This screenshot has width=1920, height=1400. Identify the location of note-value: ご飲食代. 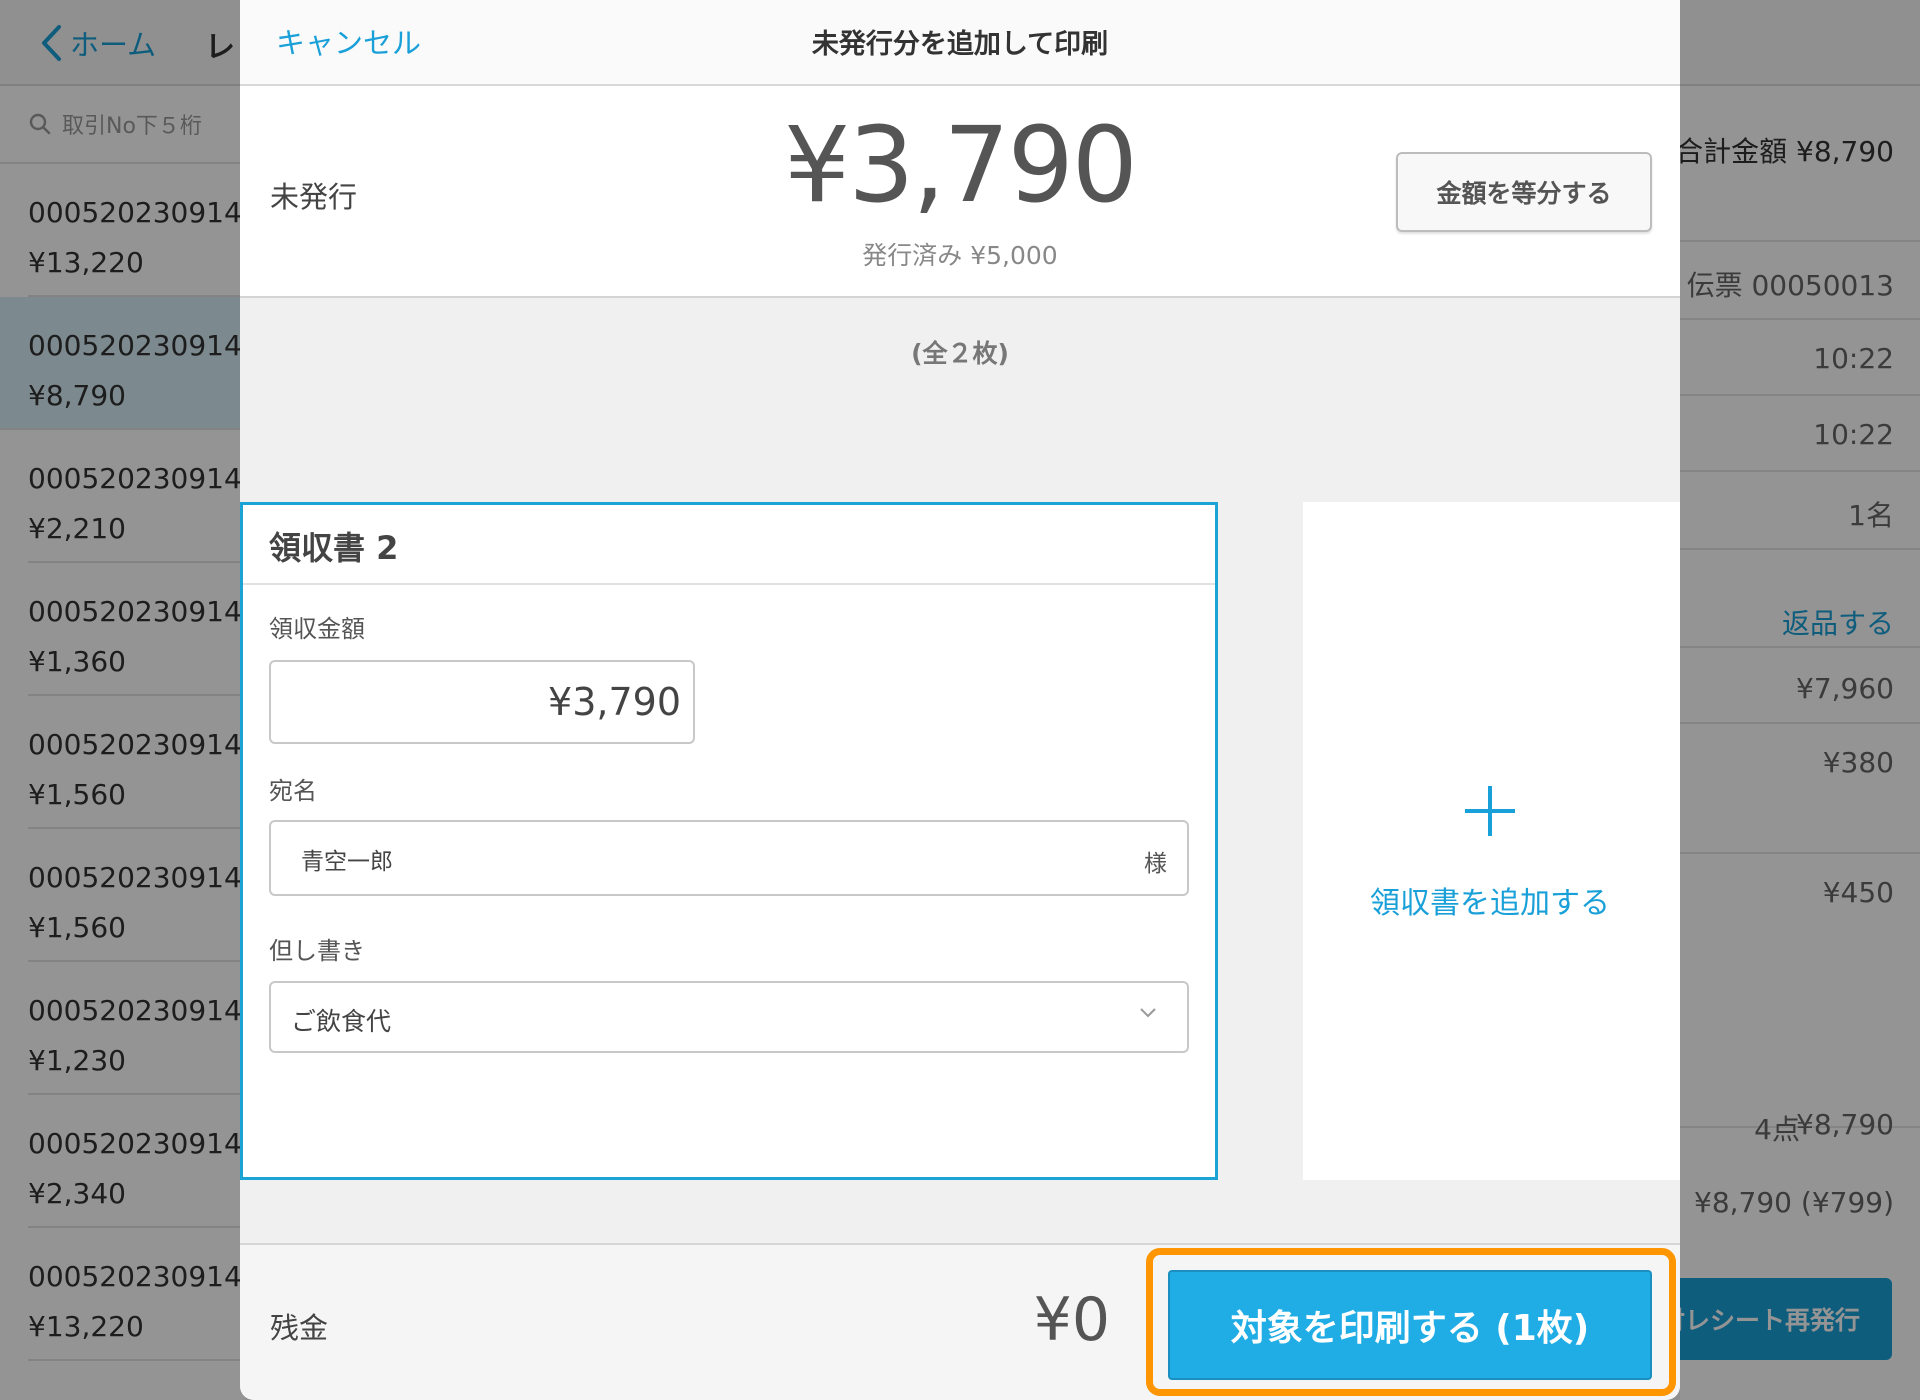
(341, 1021).